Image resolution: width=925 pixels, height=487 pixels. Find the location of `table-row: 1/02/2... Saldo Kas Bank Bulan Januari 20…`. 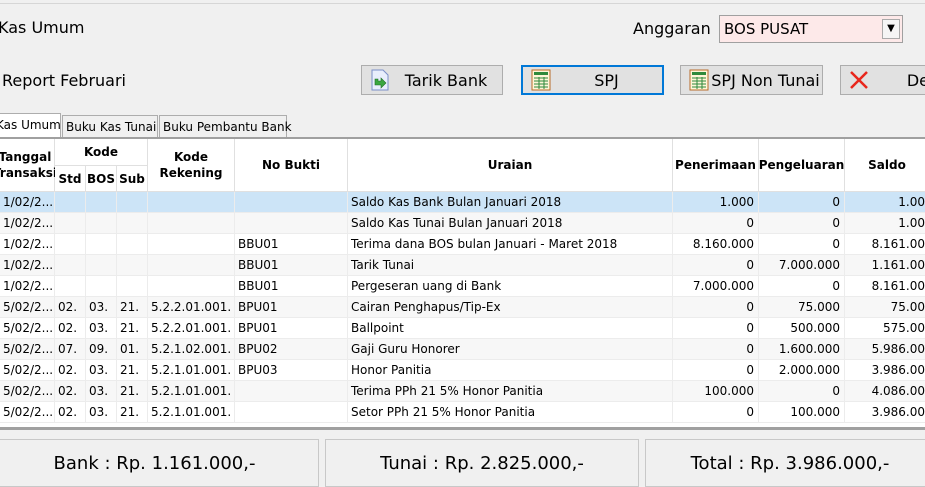

table-row: 1/02/2... Saldo Kas Bank Bulan Januari 20… is located at coordinates (462, 202).